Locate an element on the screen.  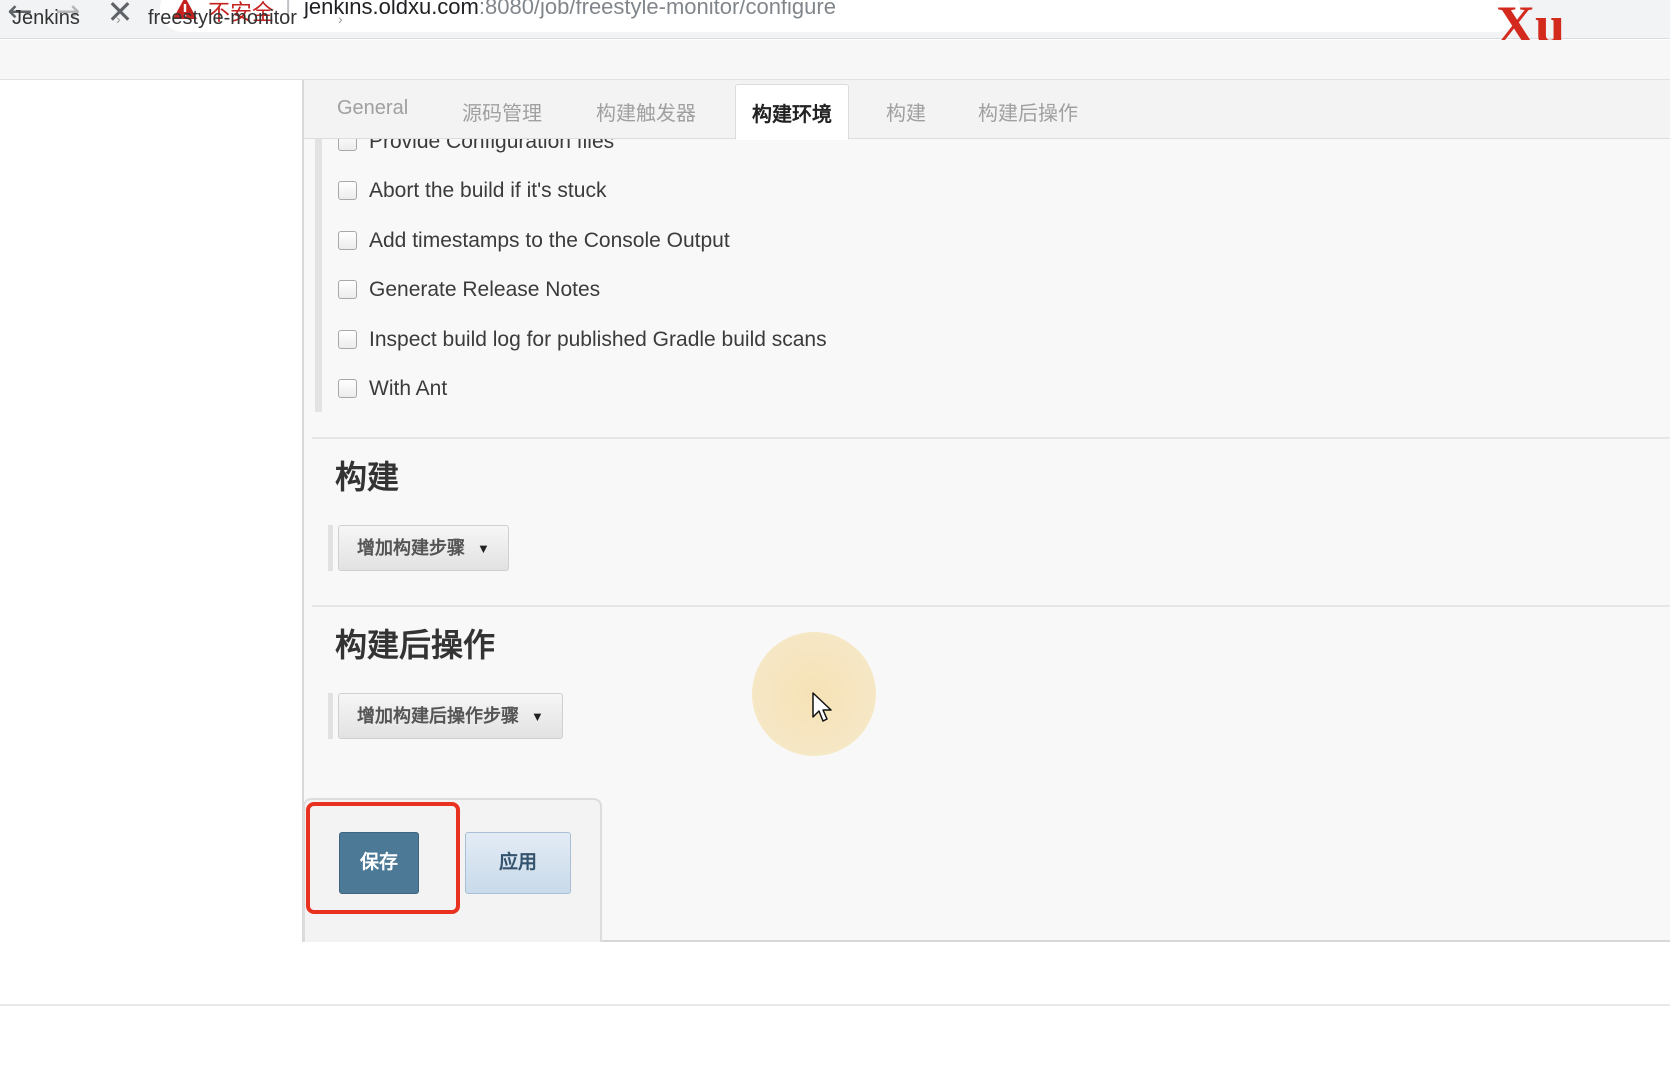
mouse-pointer-icon is located at coordinates (822, 707).